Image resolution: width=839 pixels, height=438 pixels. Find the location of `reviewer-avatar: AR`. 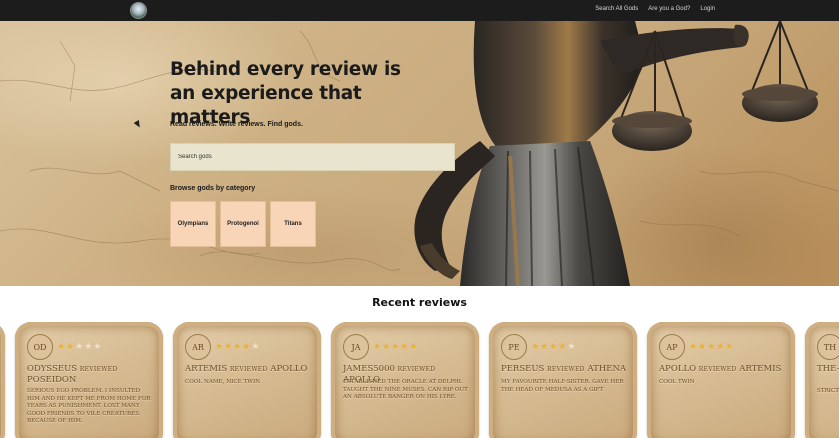

reviewer-avatar: AR is located at coordinates (198, 347).